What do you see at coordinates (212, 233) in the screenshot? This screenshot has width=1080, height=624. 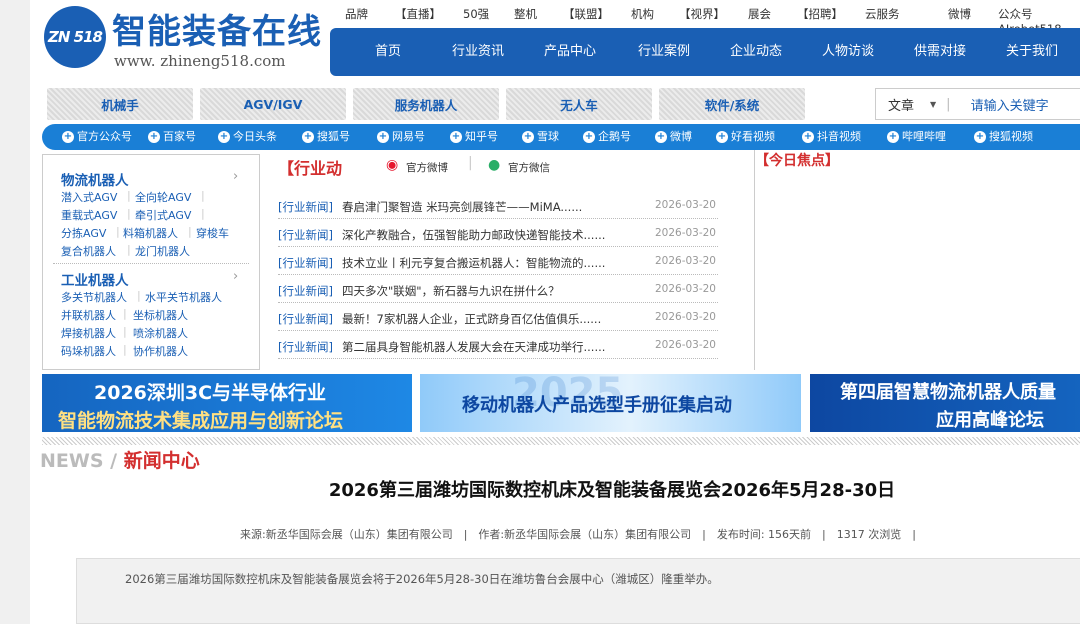 I see `category-link: 穿梭车` at bounding box center [212, 233].